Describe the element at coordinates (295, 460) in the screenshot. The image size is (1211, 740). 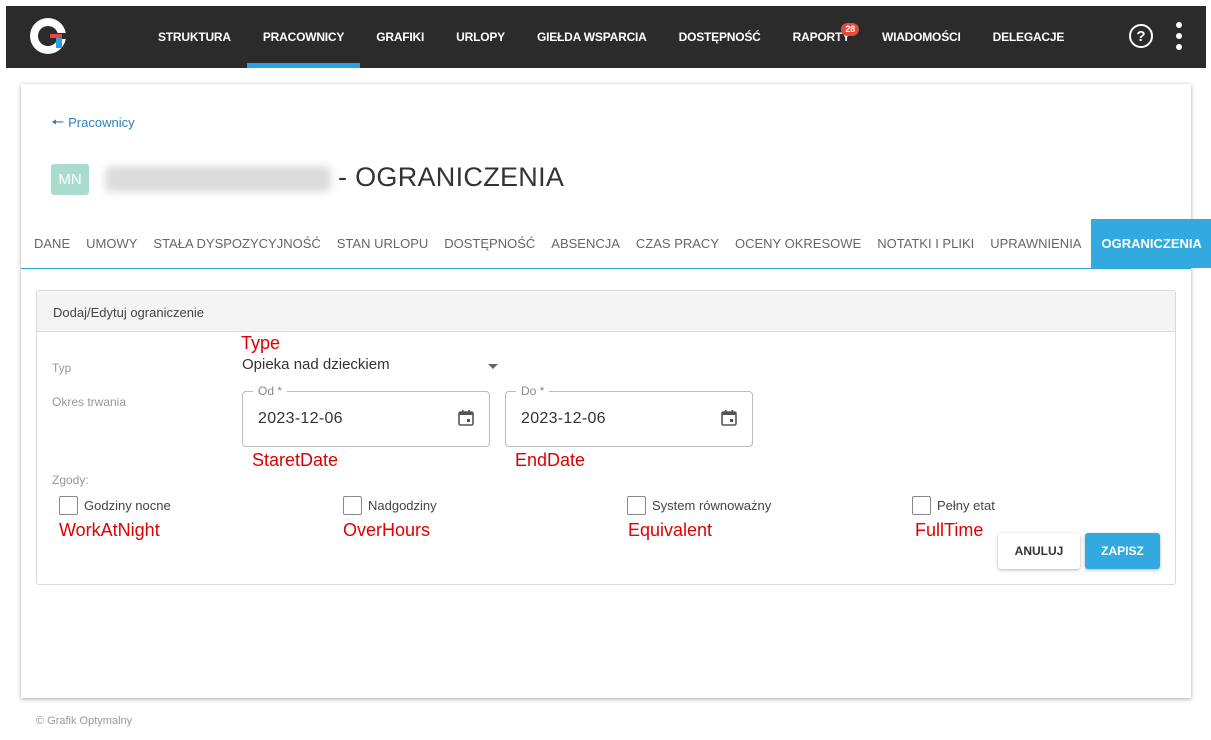
I see `annotation-start-date: StaretDate` at that location.